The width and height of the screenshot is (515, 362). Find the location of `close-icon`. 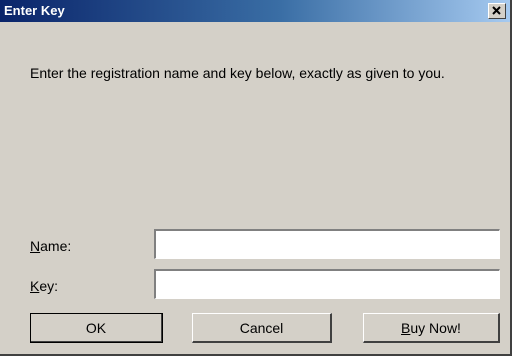

close-icon is located at coordinates (496, 10).